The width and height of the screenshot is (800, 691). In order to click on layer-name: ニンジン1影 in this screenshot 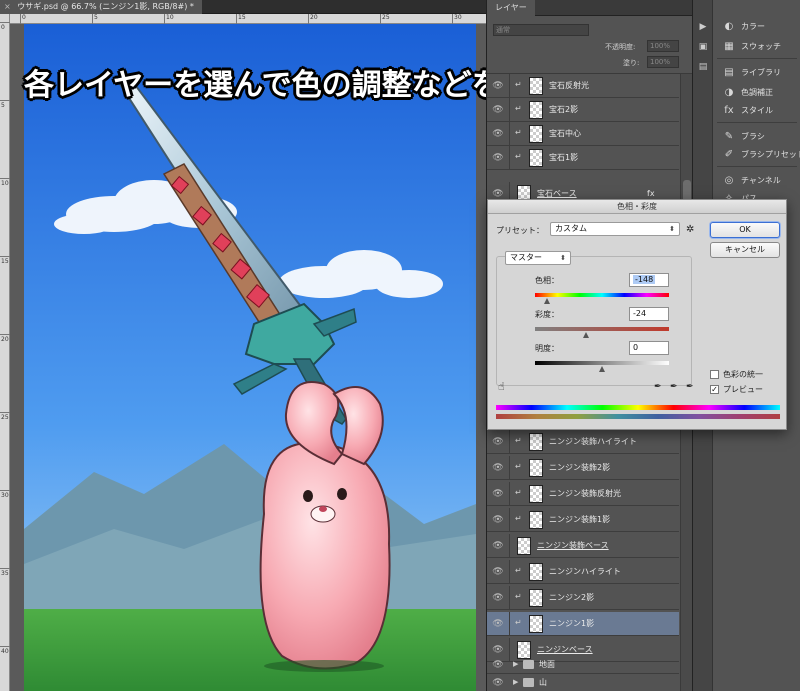, I will do `click(571, 624)`.